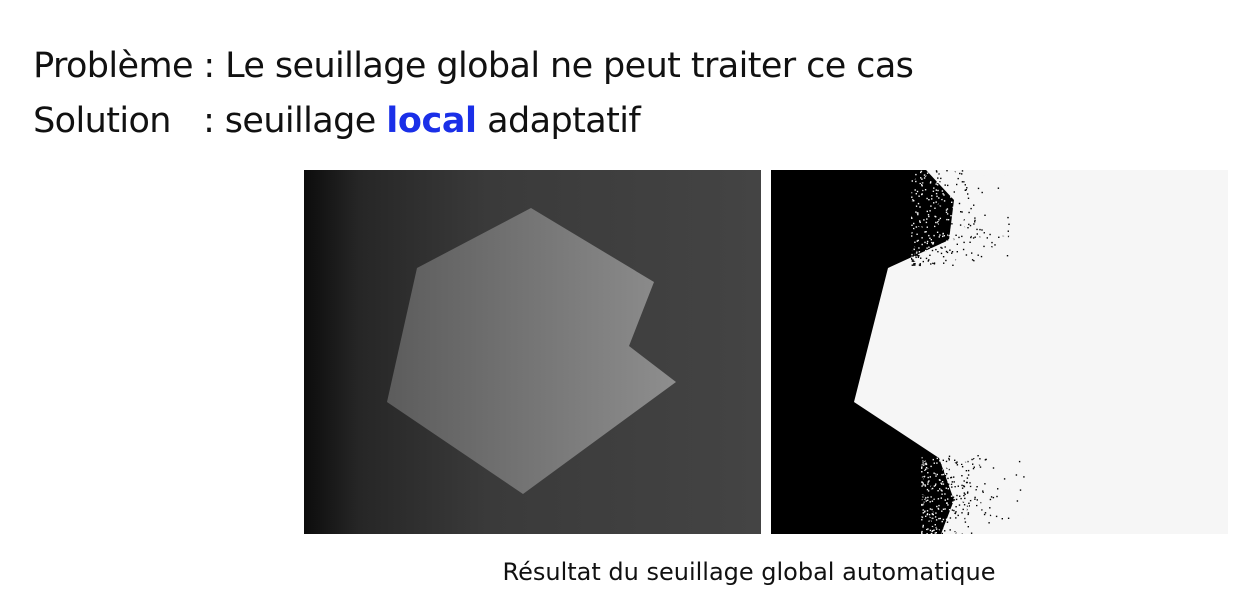  I want to click on solution-text-after: adaptatif, so click(558, 121).